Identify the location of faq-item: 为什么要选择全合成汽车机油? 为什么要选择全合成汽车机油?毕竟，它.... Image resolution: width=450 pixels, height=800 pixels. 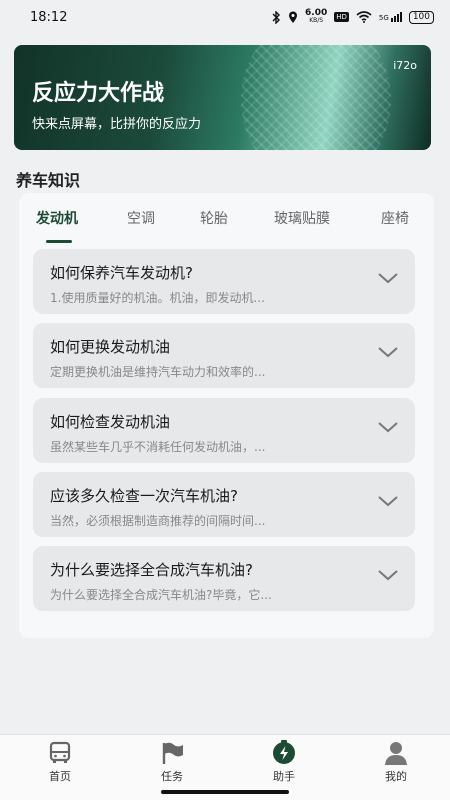
(224, 578).